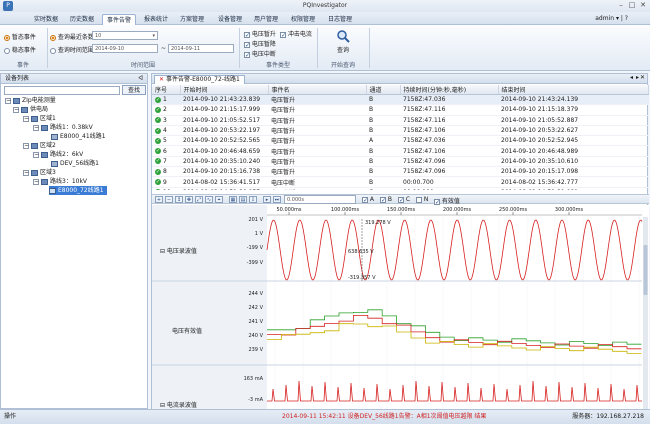 Image resolution: width=650 pixels, height=424 pixels. Describe the element at coordinates (125, 35) in the screenshot. I see `recent-count-select: 10 ▾` at that location.